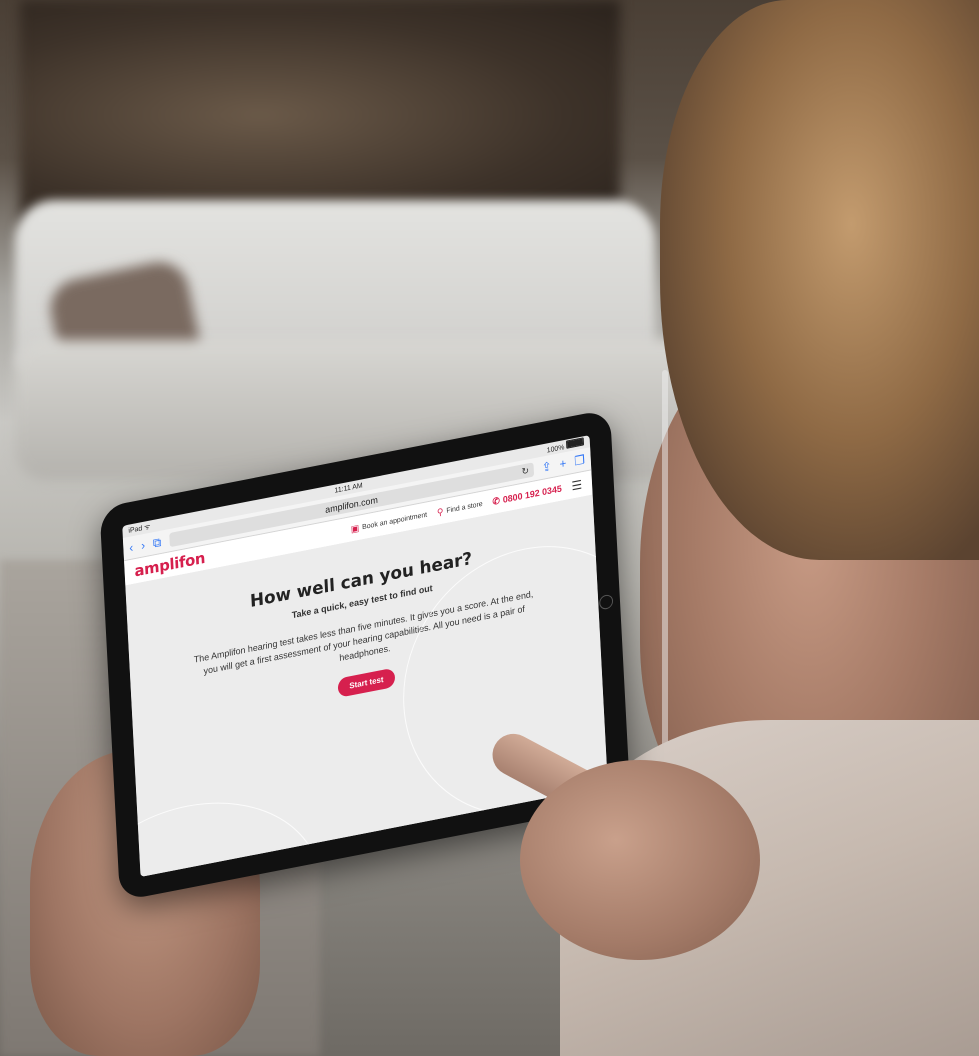  What do you see at coordinates (143, 545) in the screenshot?
I see `chevron-right-icon: ›` at bounding box center [143, 545].